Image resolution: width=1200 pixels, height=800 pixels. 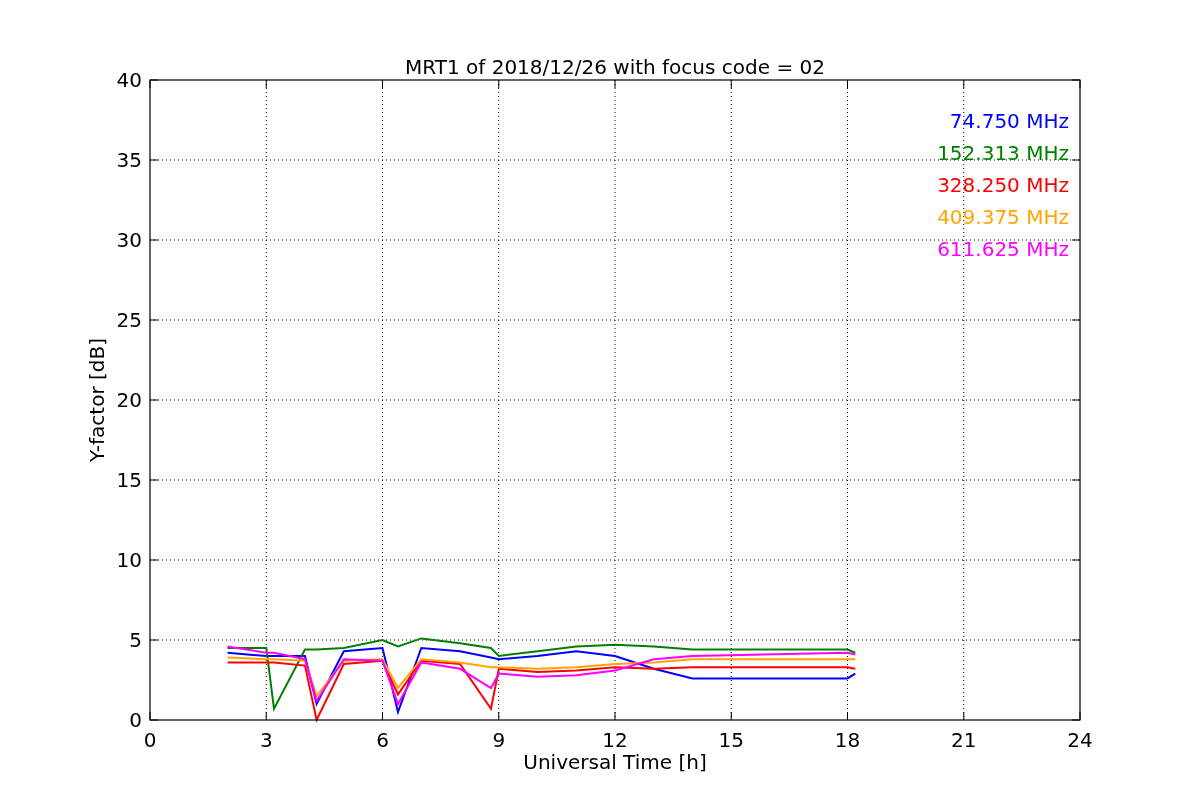 I want to click on y-tick-label: 20, so click(x=129, y=400).